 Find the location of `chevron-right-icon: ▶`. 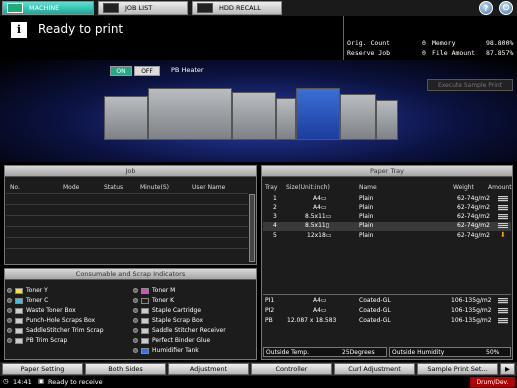

chevron-right-icon: ▶ is located at coordinates (507, 369).